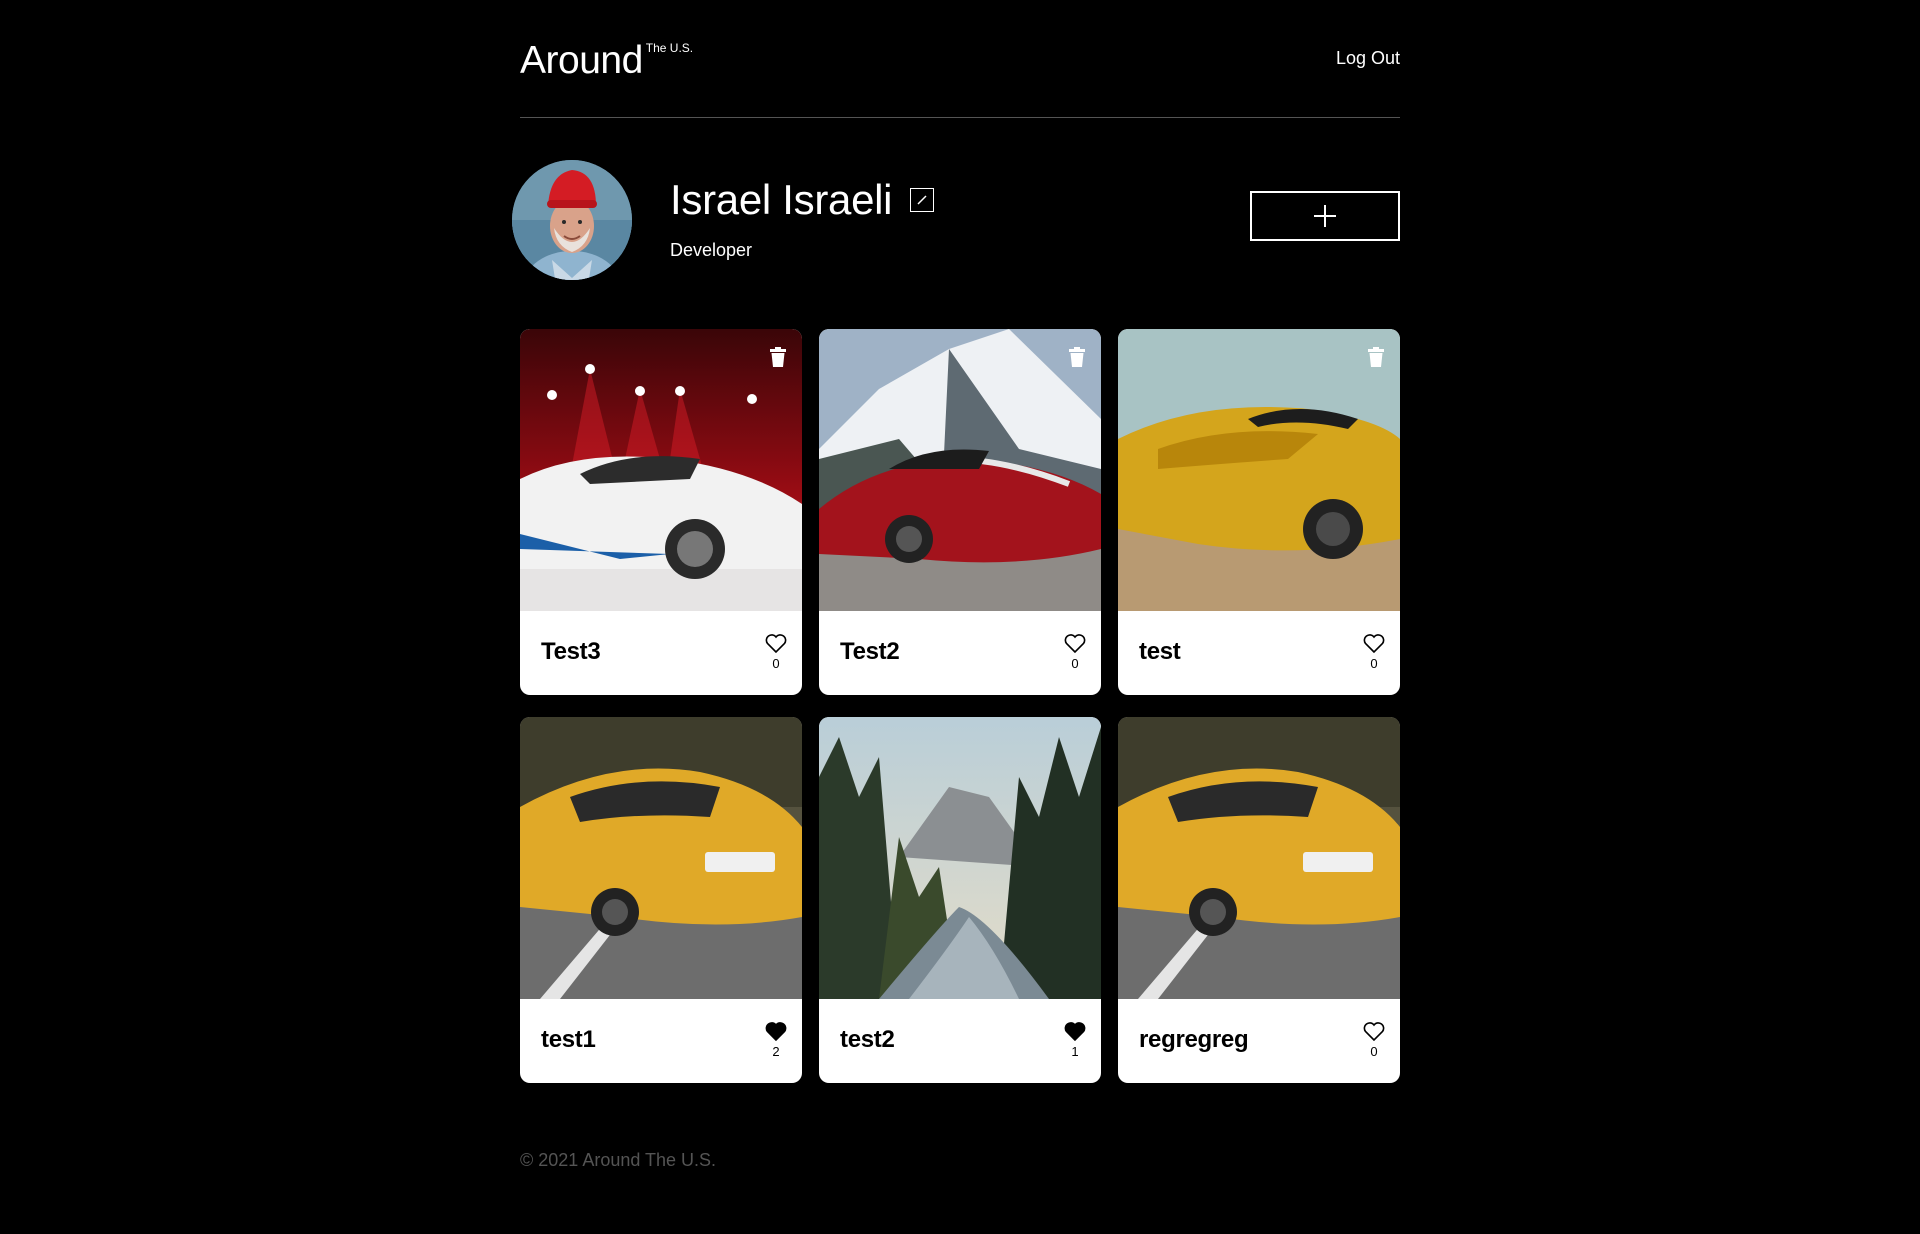 The width and height of the screenshot is (1920, 1234). Describe the element at coordinates (1194, 1039) in the screenshot. I see `card-title: regregreg` at that location.